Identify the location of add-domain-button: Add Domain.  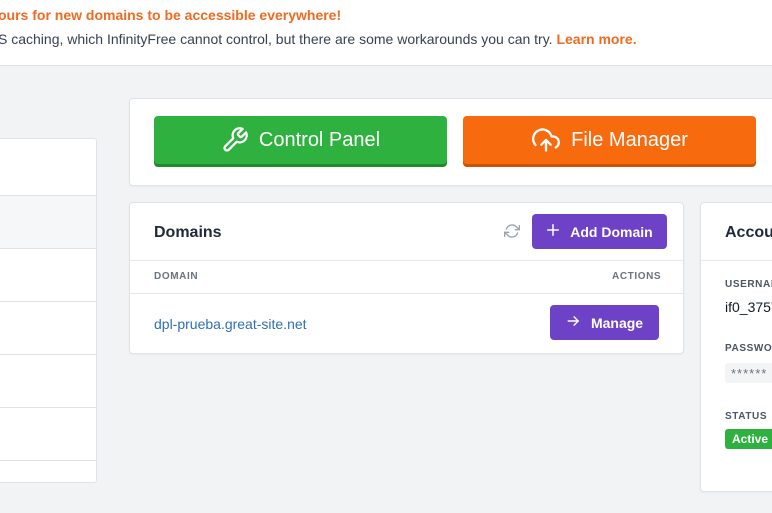
(599, 231).